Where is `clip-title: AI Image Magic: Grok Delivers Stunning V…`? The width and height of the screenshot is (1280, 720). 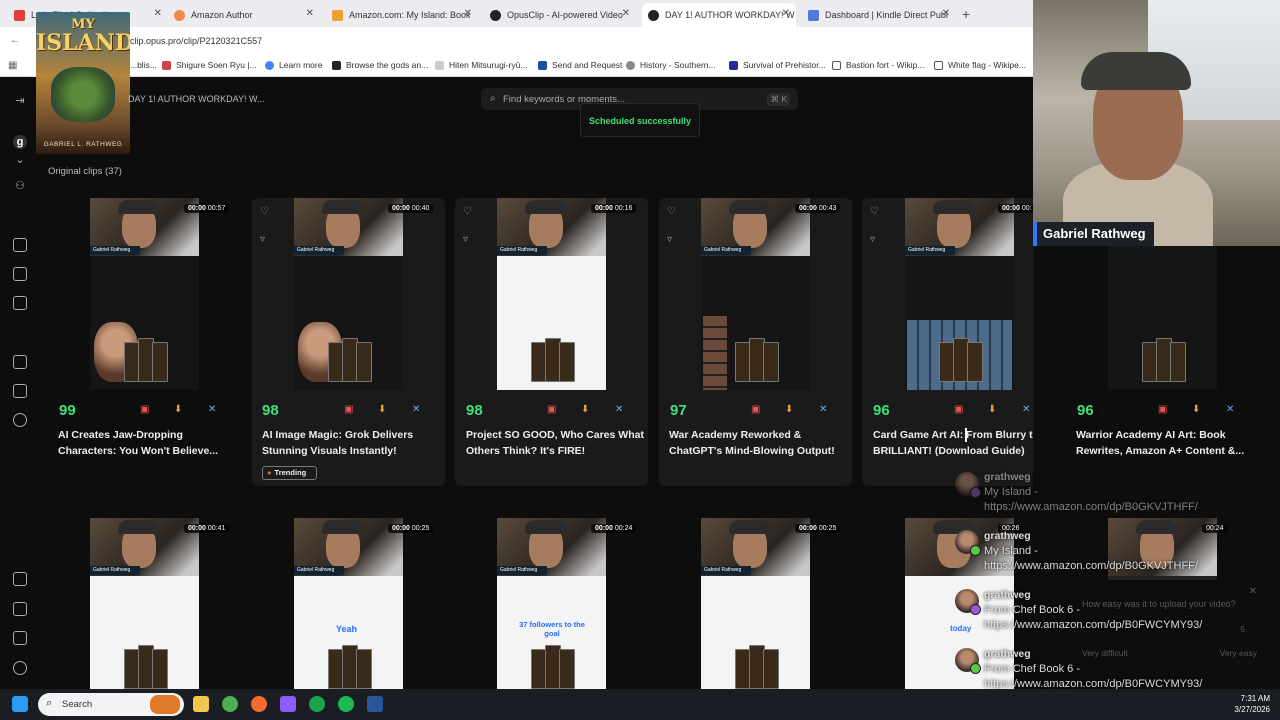 clip-title: AI Image Magic: Grok Delivers Stunning V… is located at coordinates (355, 443).